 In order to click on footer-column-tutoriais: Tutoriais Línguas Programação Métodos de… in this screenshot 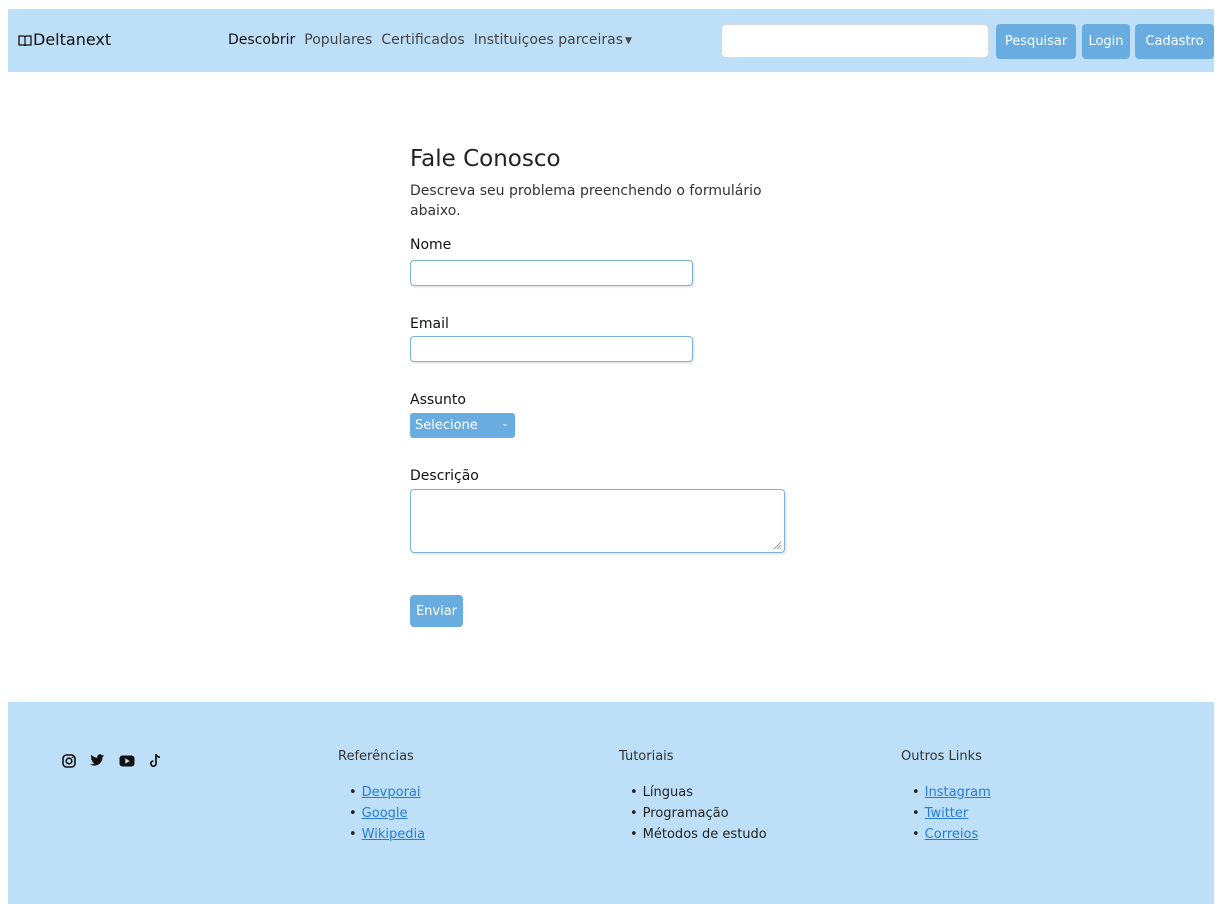, I will do `click(693, 797)`.